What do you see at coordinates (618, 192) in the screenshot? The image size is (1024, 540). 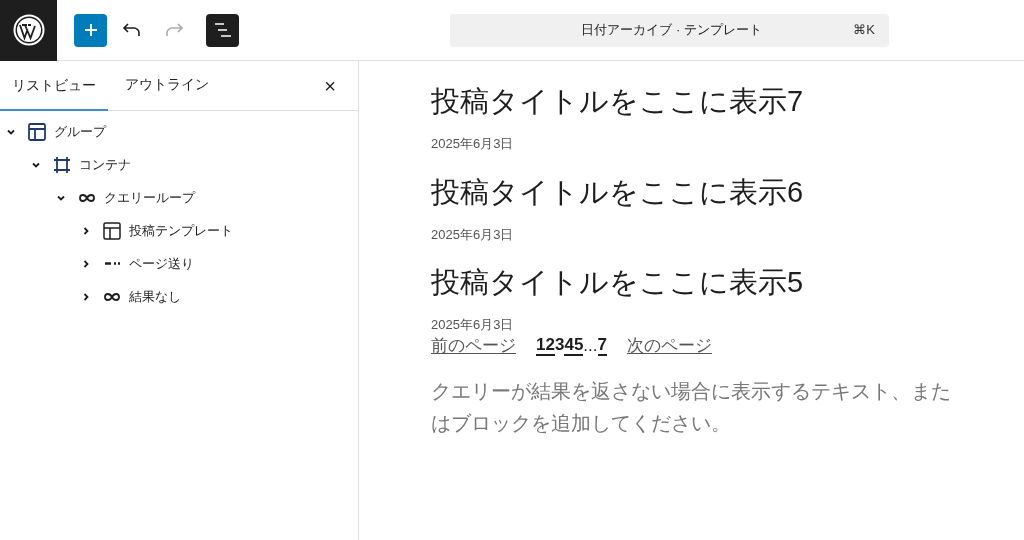 I see `post-title: 投稿タイトルをここに表示6` at bounding box center [618, 192].